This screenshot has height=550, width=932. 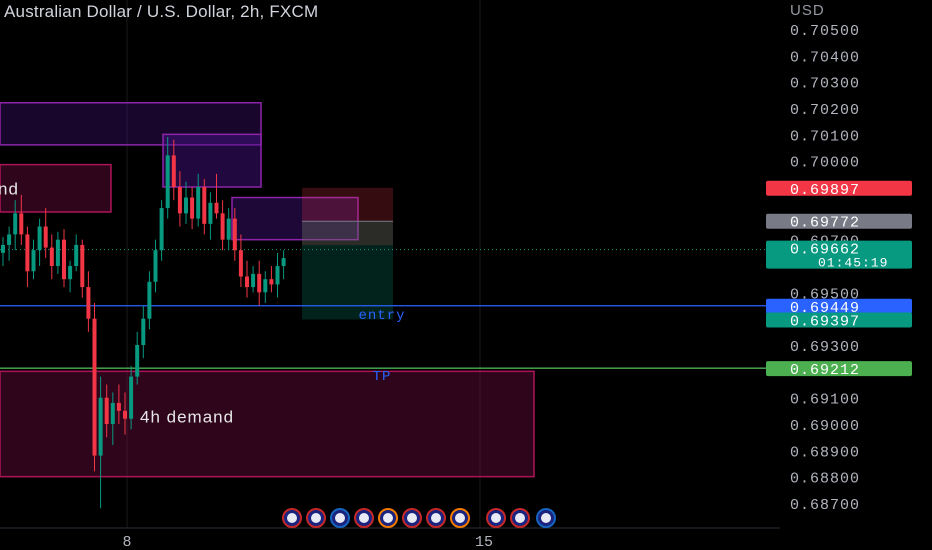 What do you see at coordinates (187, 417) in the screenshot?
I see `h4-demand-zone-label: 4h demand` at bounding box center [187, 417].